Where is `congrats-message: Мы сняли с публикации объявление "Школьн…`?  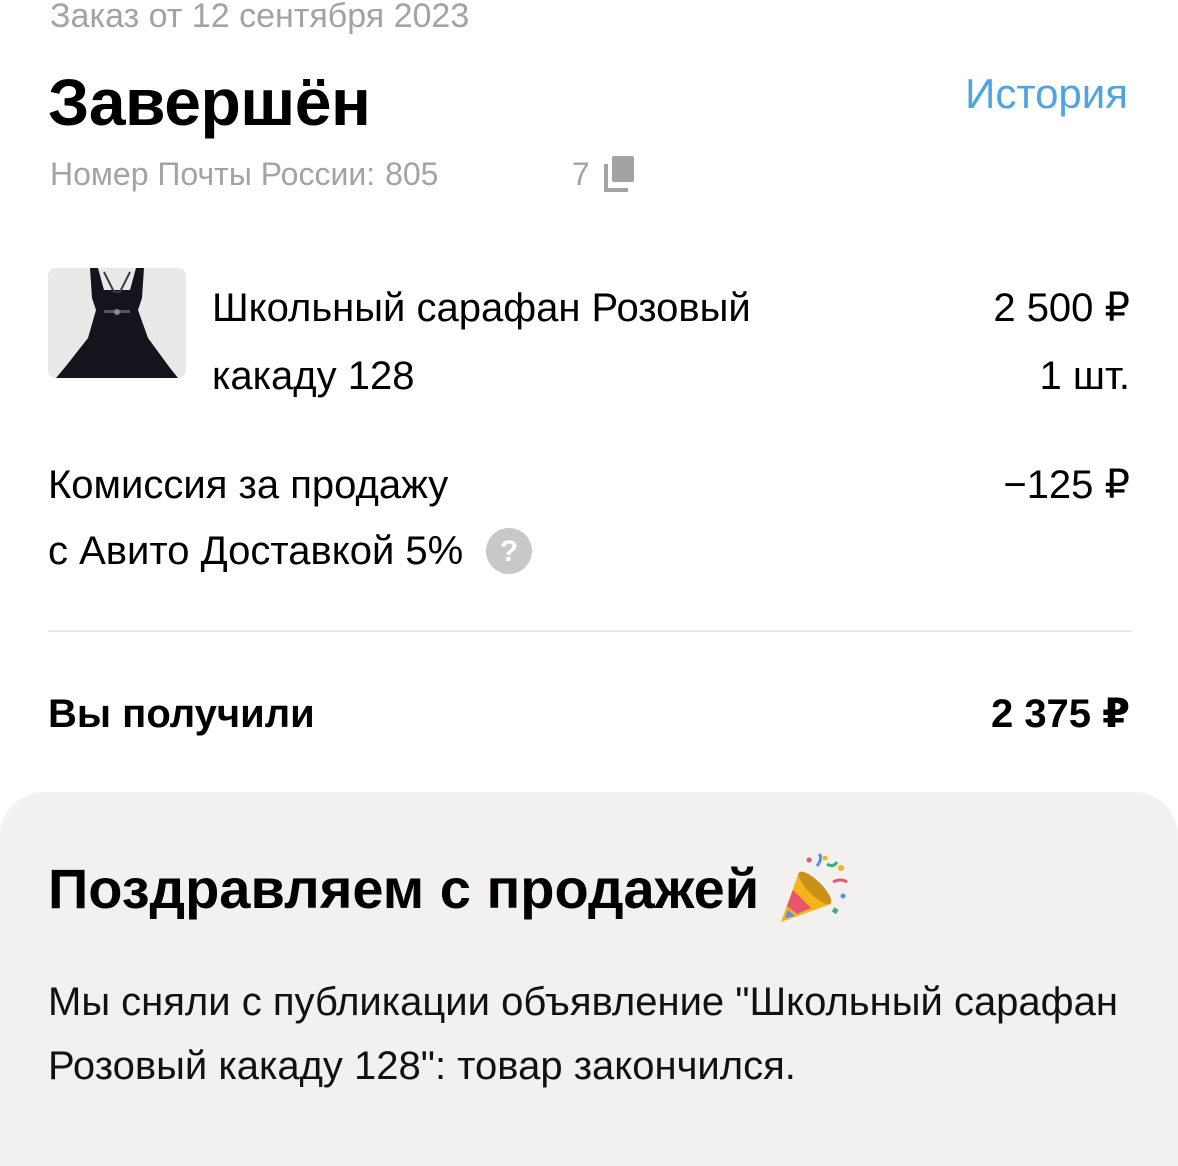
congrats-message: Мы сняли с публикации объявление "Школьн… is located at coordinates (583, 1034).